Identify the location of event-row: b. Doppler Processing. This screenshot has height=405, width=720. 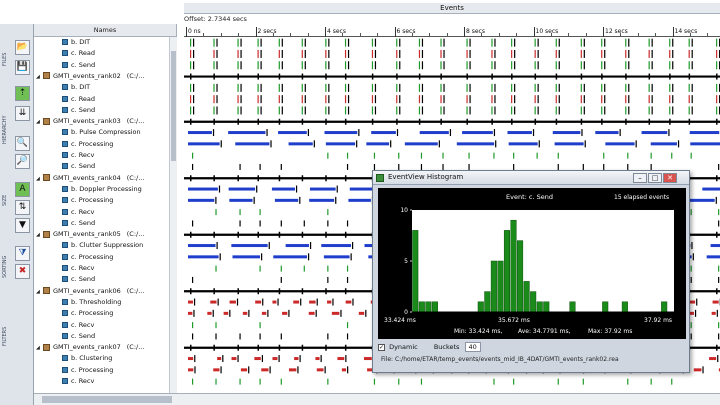
(102, 189).